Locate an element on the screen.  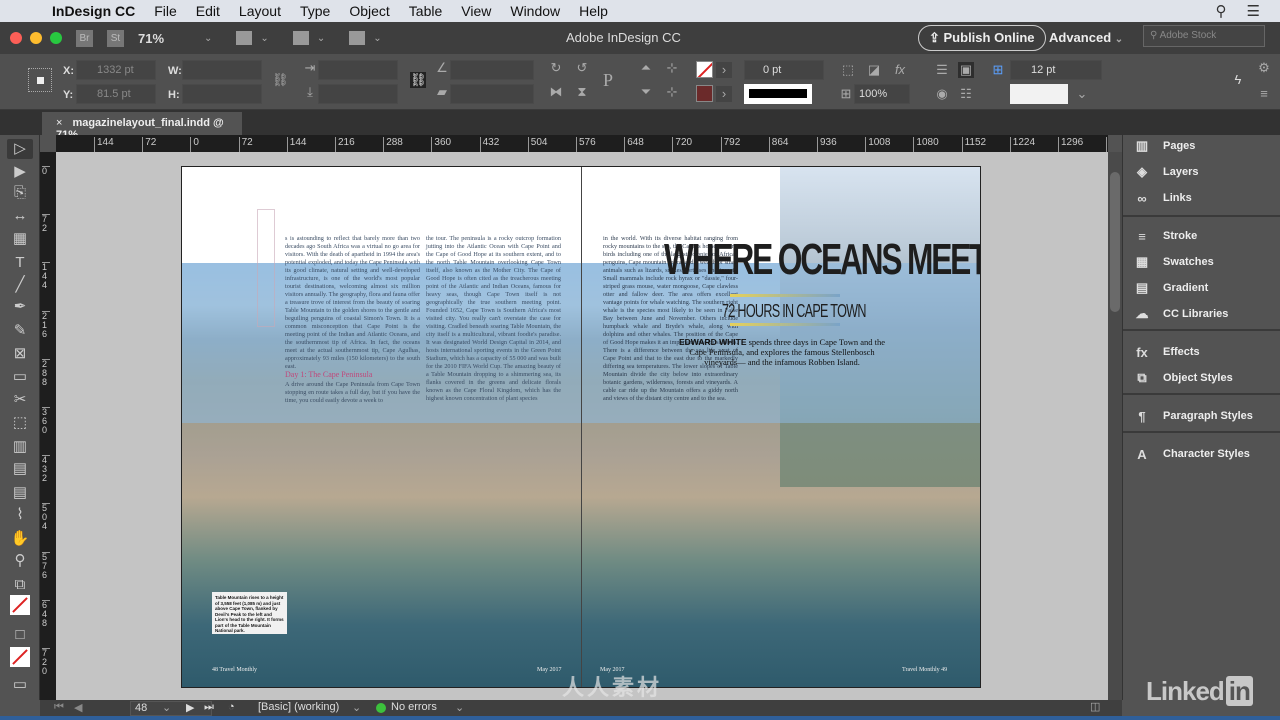
preflight-profile: [Basic] (working) is located at coordinates (298, 707).